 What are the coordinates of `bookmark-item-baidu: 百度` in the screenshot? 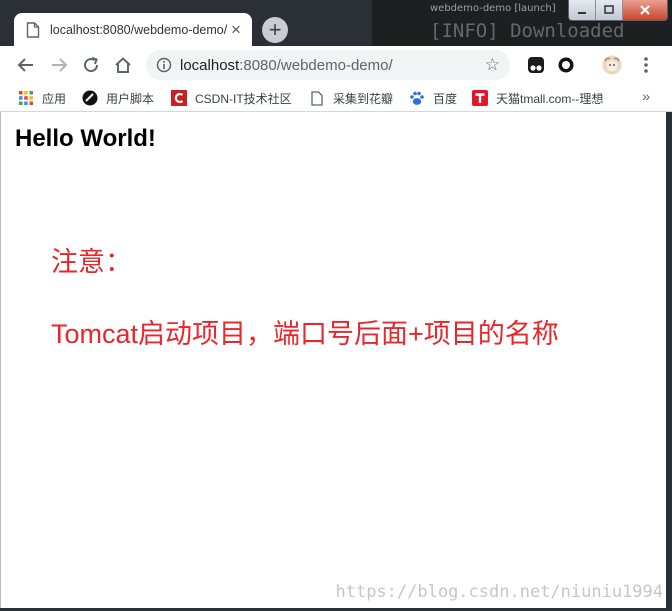 It's located at (437, 98).